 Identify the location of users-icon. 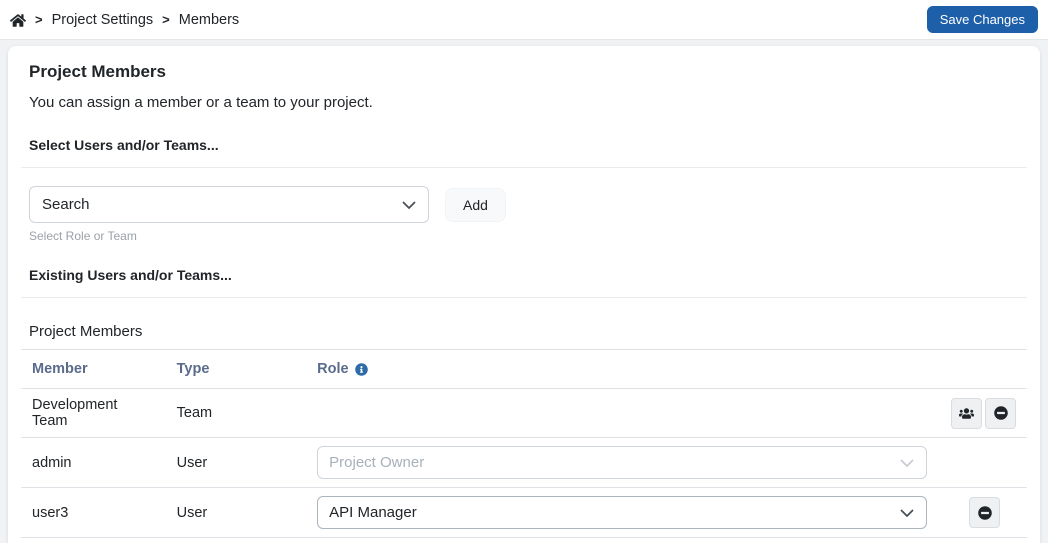
(966, 413).